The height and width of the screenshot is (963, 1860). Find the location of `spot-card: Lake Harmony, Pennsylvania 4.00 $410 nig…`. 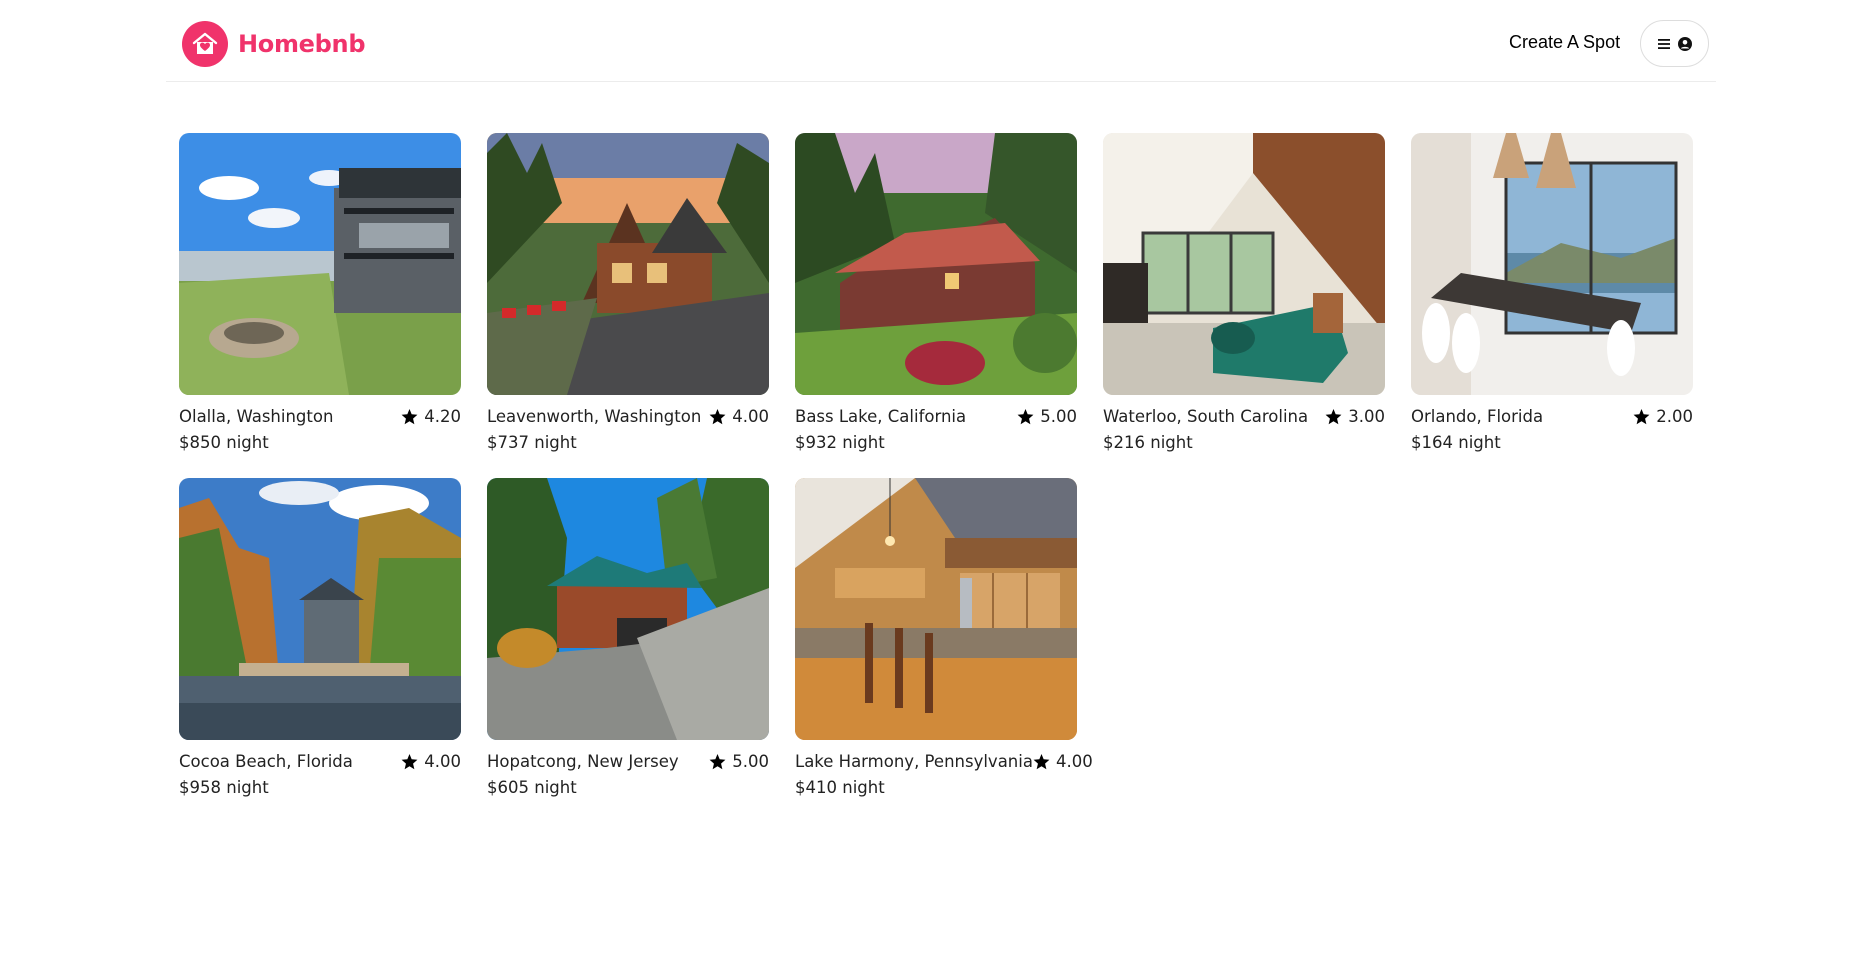

spot-card: Lake Harmony, Pennsylvania 4.00 $410 nig… is located at coordinates (944, 638).